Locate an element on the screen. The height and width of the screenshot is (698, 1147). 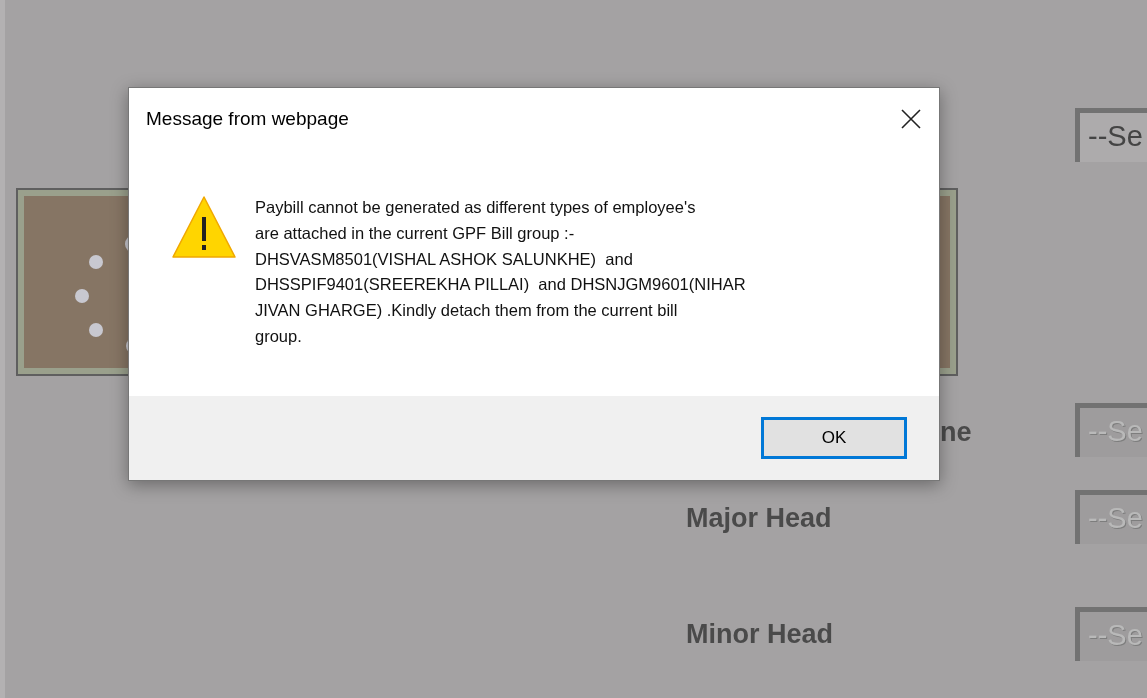
ok-button: OK is located at coordinates (834, 438).